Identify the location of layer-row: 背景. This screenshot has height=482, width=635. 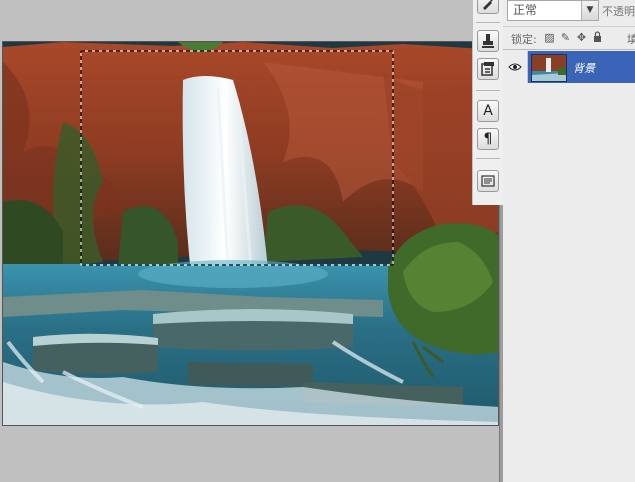
(569, 67).